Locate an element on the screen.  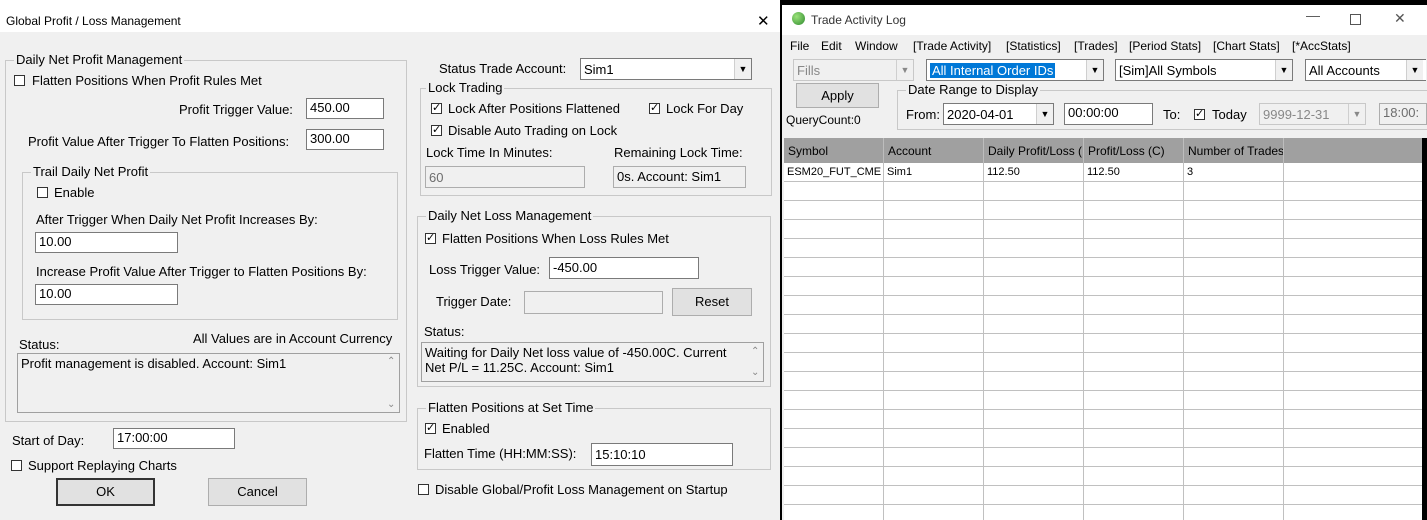
from-date-value: 2020-04-01 is located at coordinates (980, 114).